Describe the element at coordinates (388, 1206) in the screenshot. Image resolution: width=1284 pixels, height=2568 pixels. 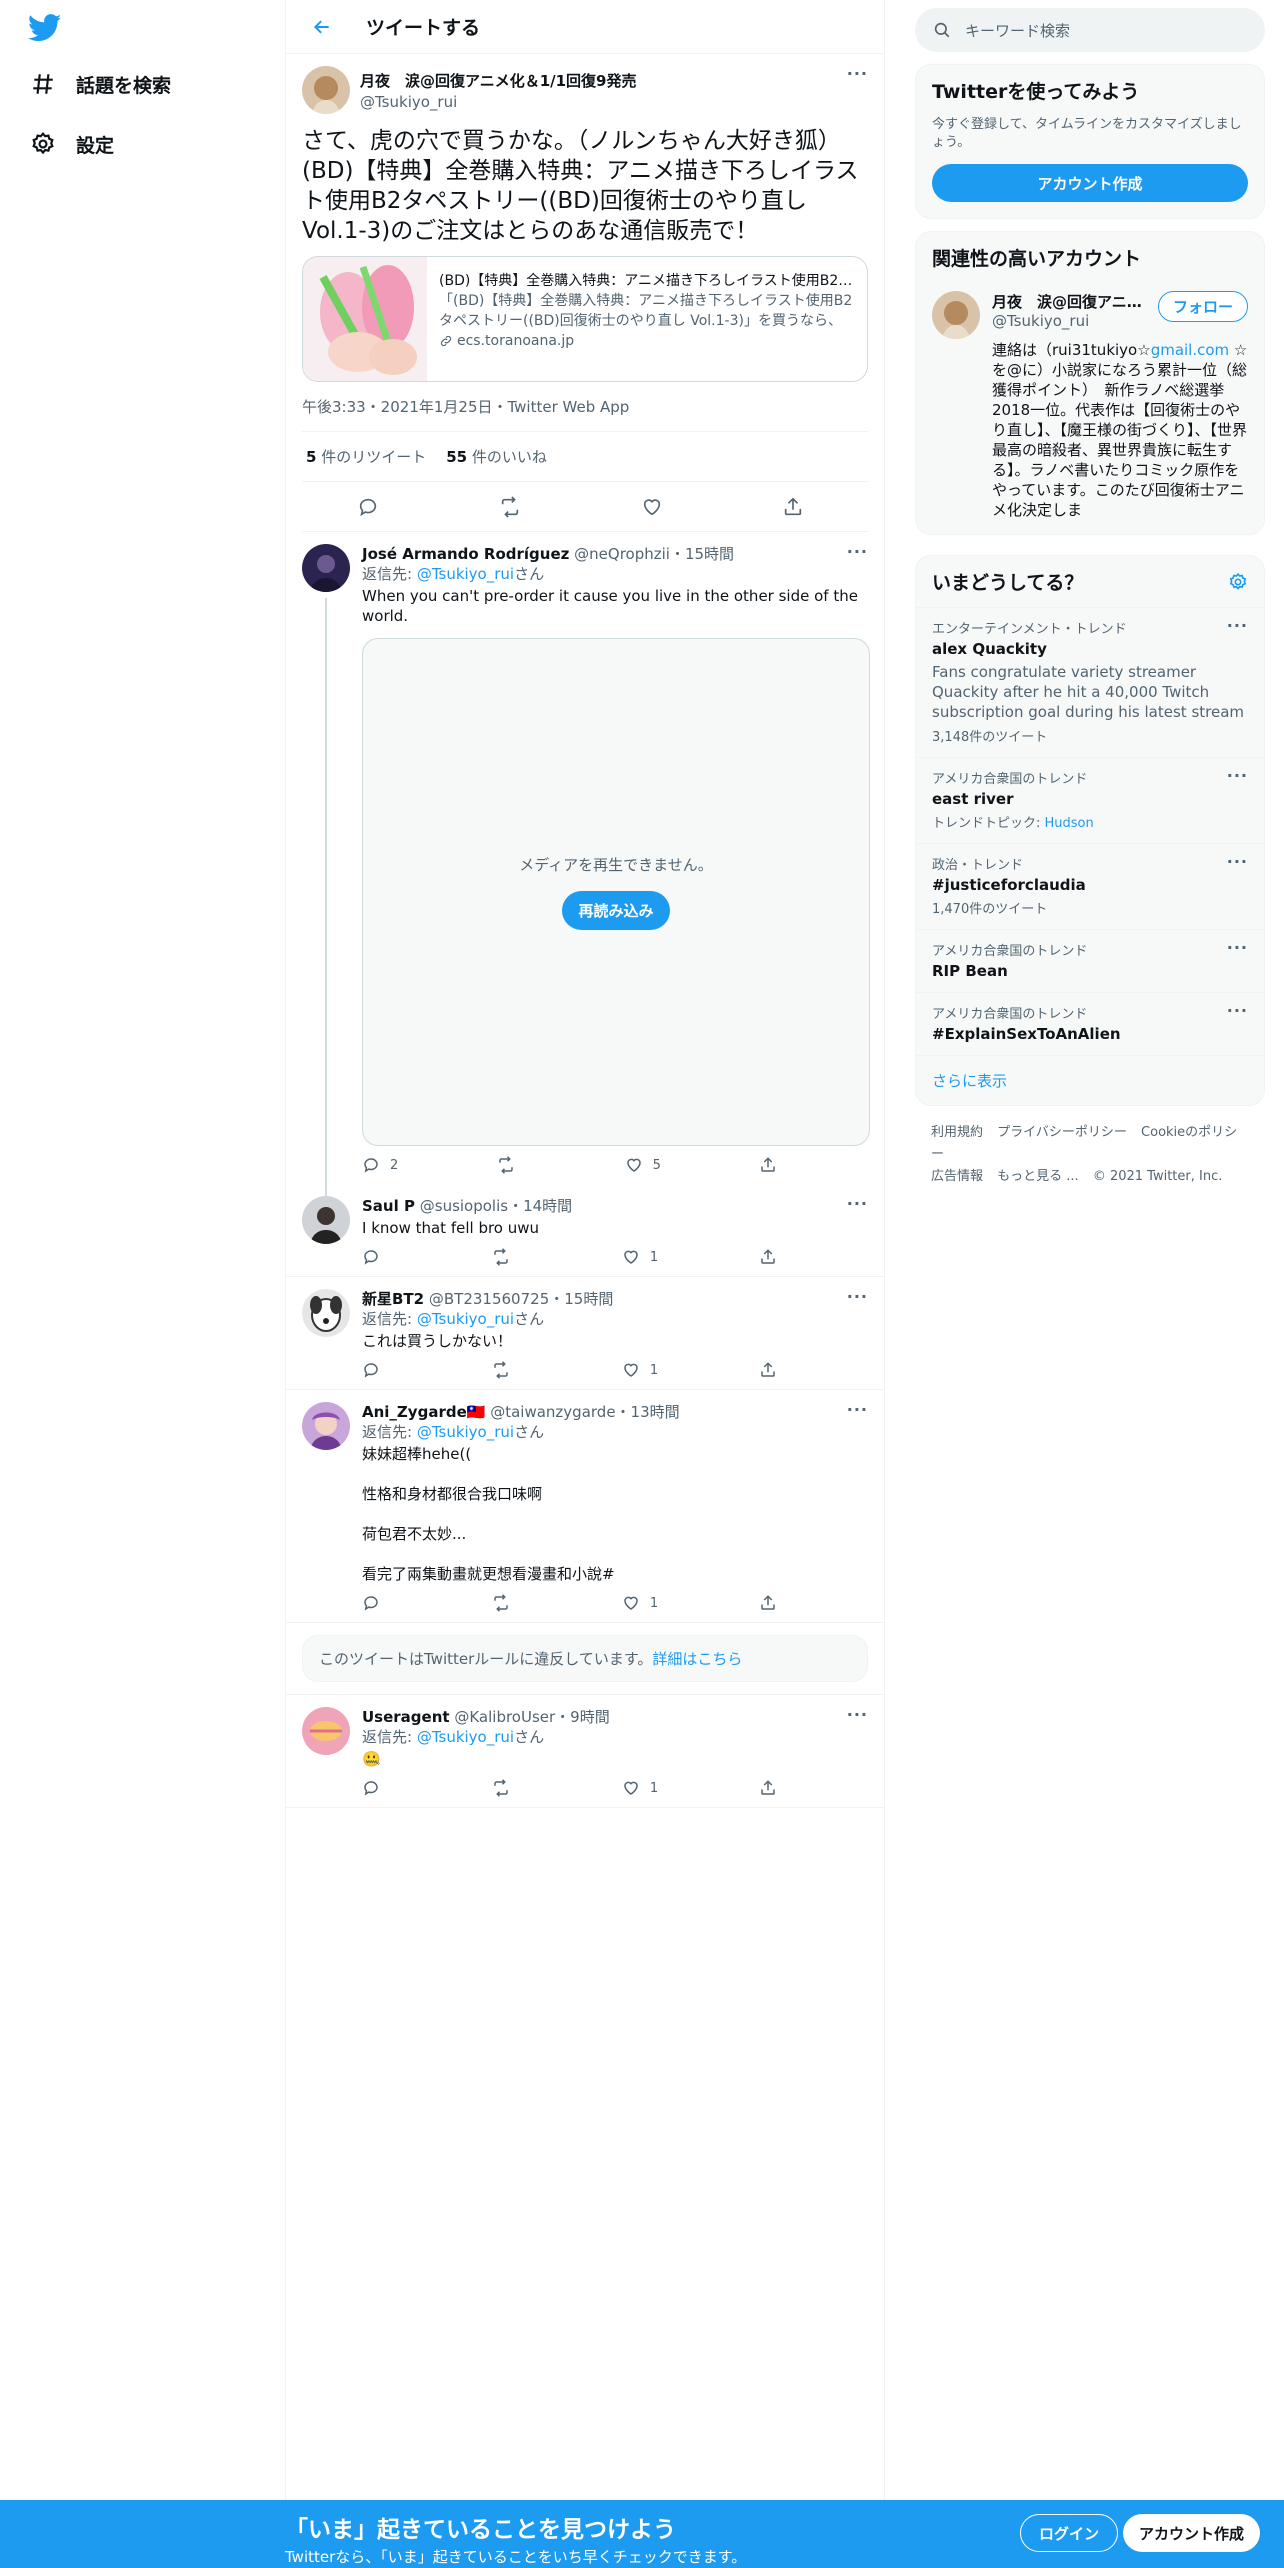
I see `reply-author-name: Saul P` at that location.